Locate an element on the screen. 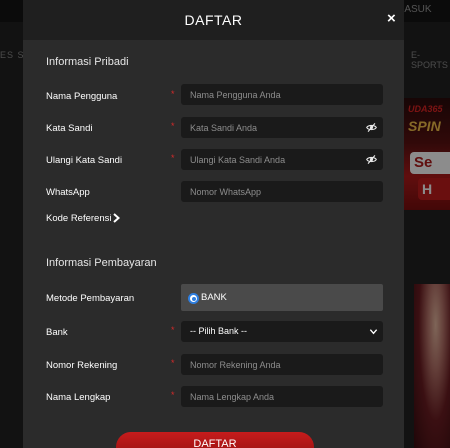 The image size is (450, 448). chevron-right-icon is located at coordinates (116, 218).